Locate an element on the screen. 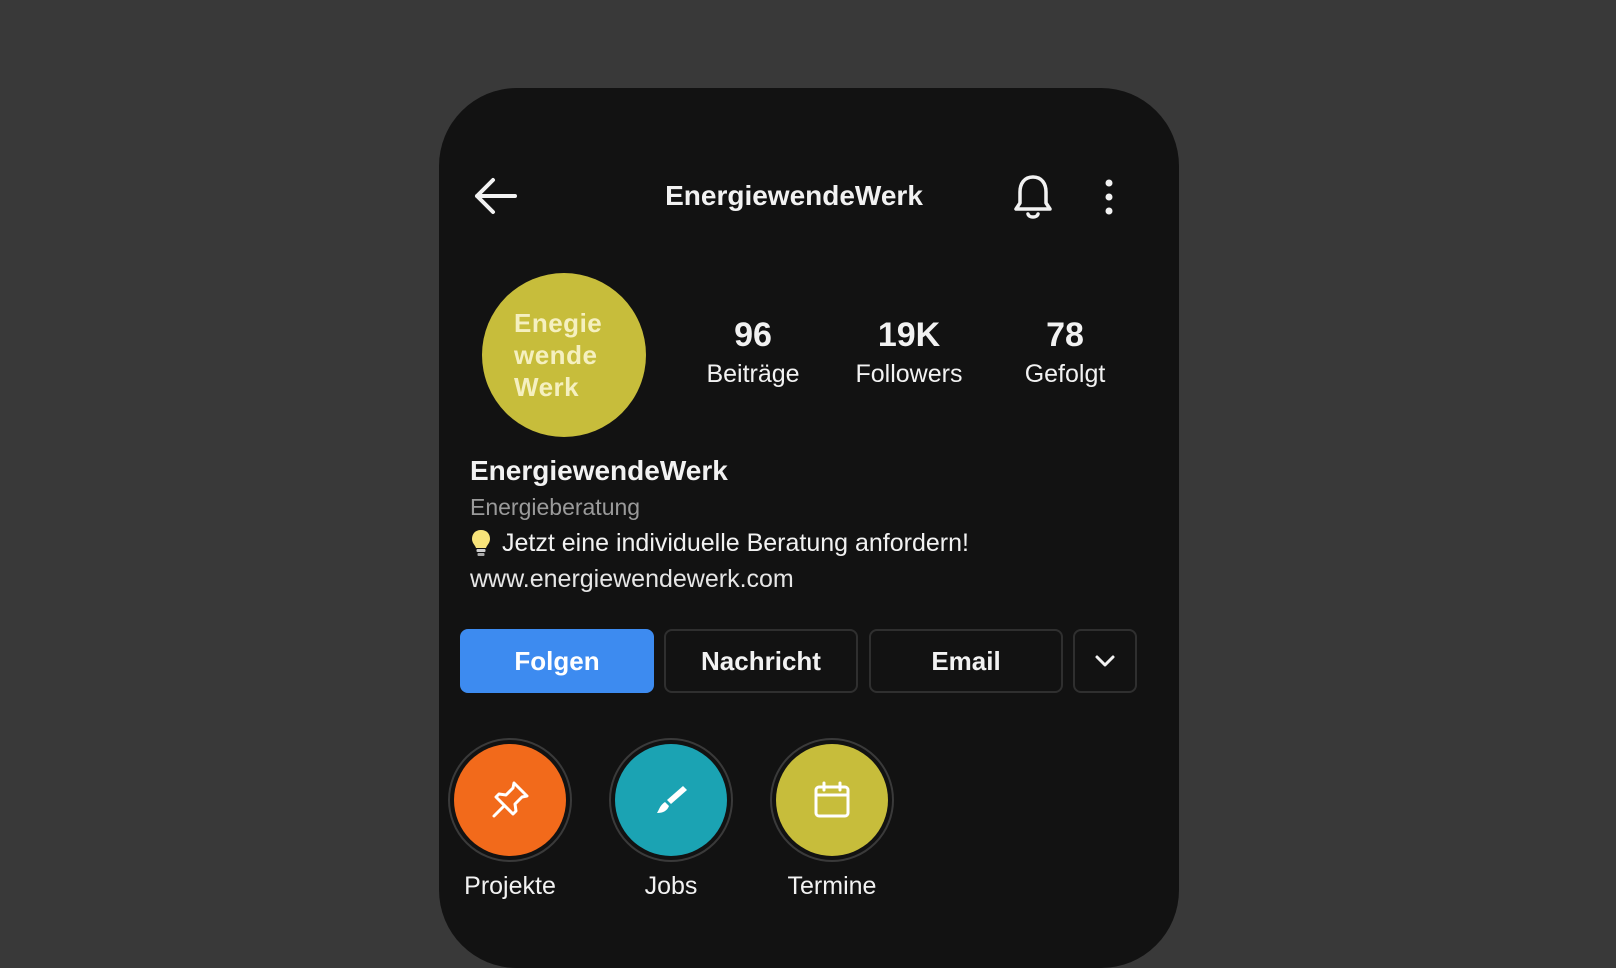 The image size is (1616, 968). stat-following-label: Gefolgt is located at coordinates (1065, 374).